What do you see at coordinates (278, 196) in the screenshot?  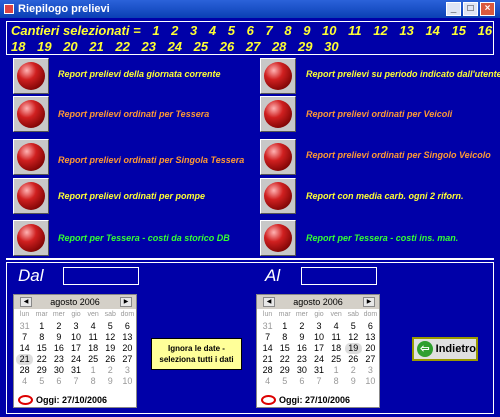 I see `report-avg-fuel-button` at bounding box center [278, 196].